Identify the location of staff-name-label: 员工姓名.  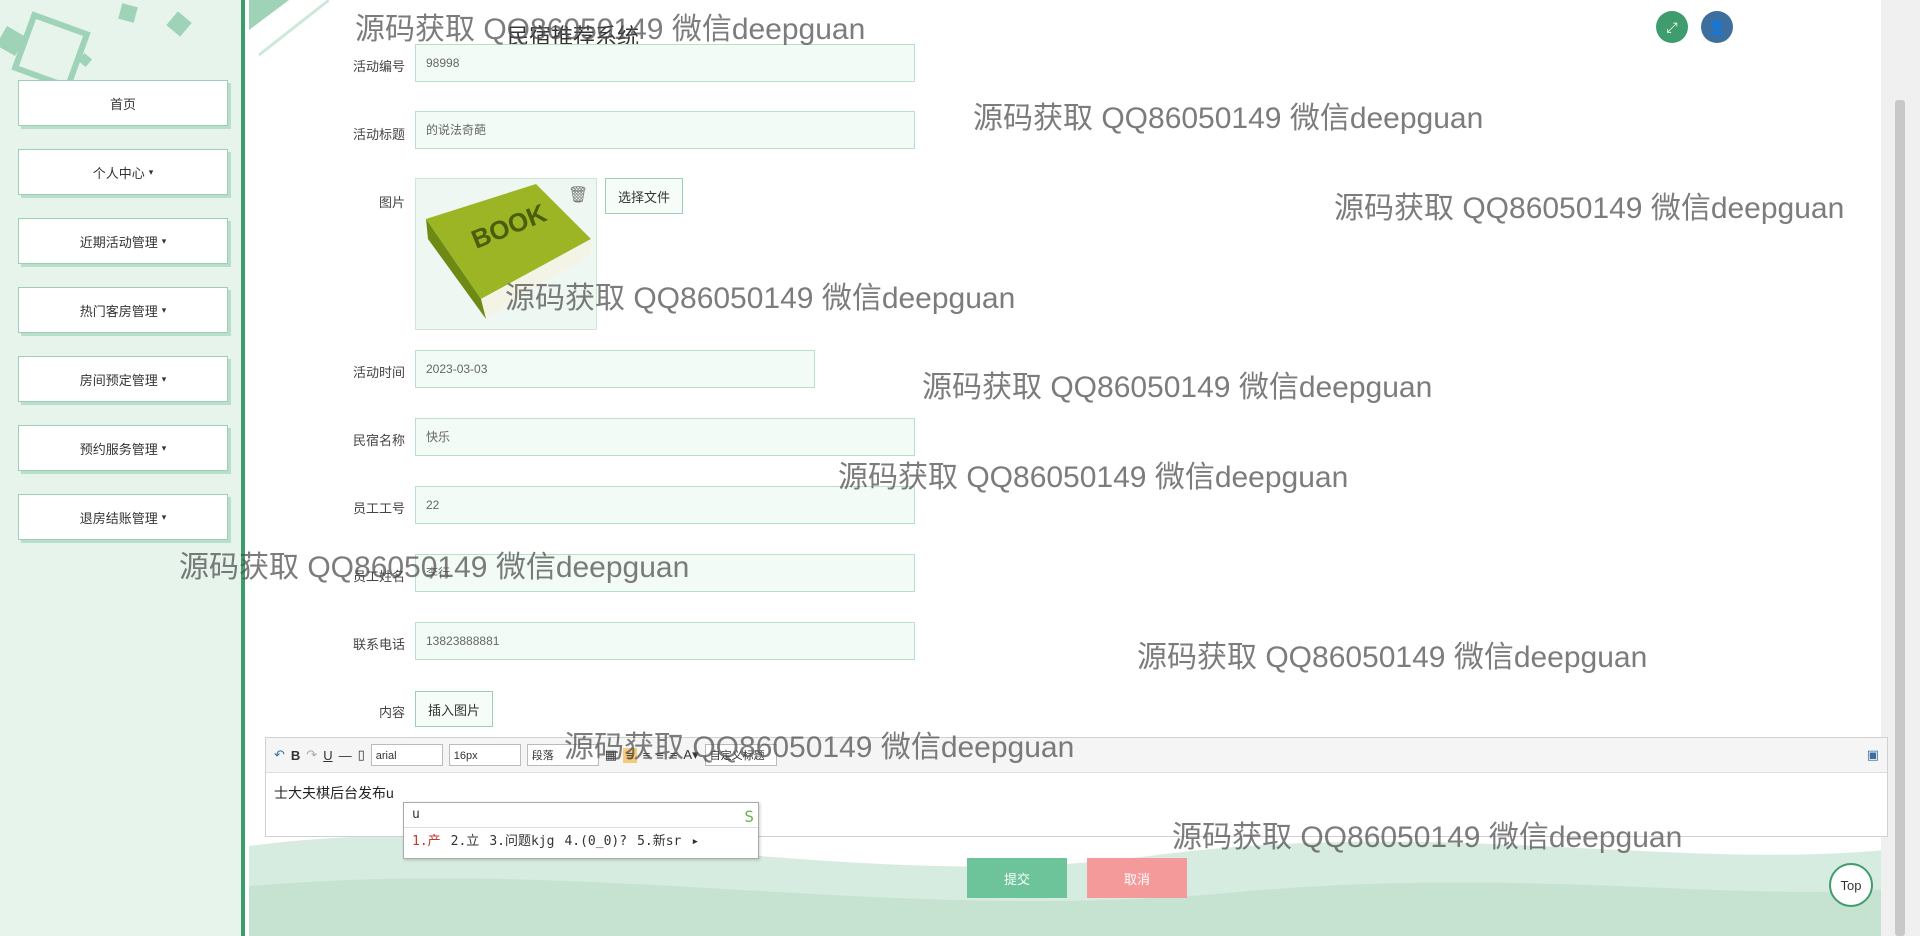
(378, 576).